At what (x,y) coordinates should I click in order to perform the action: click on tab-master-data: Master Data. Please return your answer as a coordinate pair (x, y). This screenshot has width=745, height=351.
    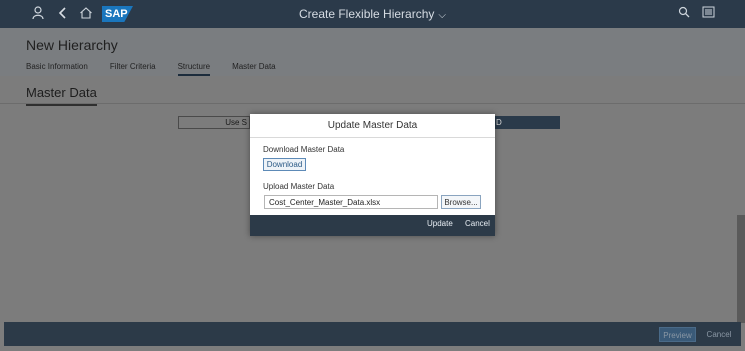
    Looking at the image, I should click on (254, 69).